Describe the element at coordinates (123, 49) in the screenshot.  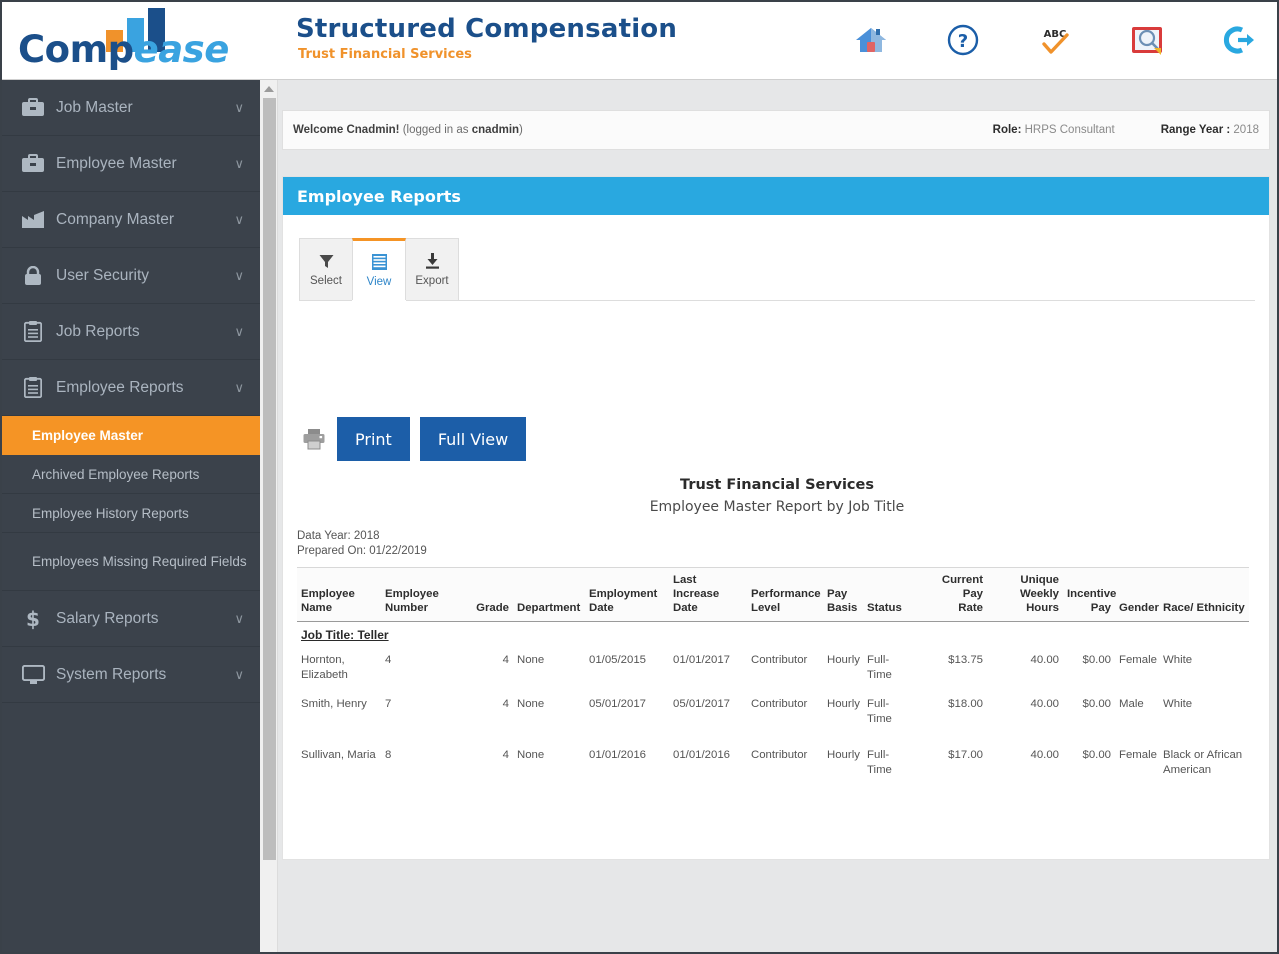
I see `logo-wordmark: Compease` at that location.